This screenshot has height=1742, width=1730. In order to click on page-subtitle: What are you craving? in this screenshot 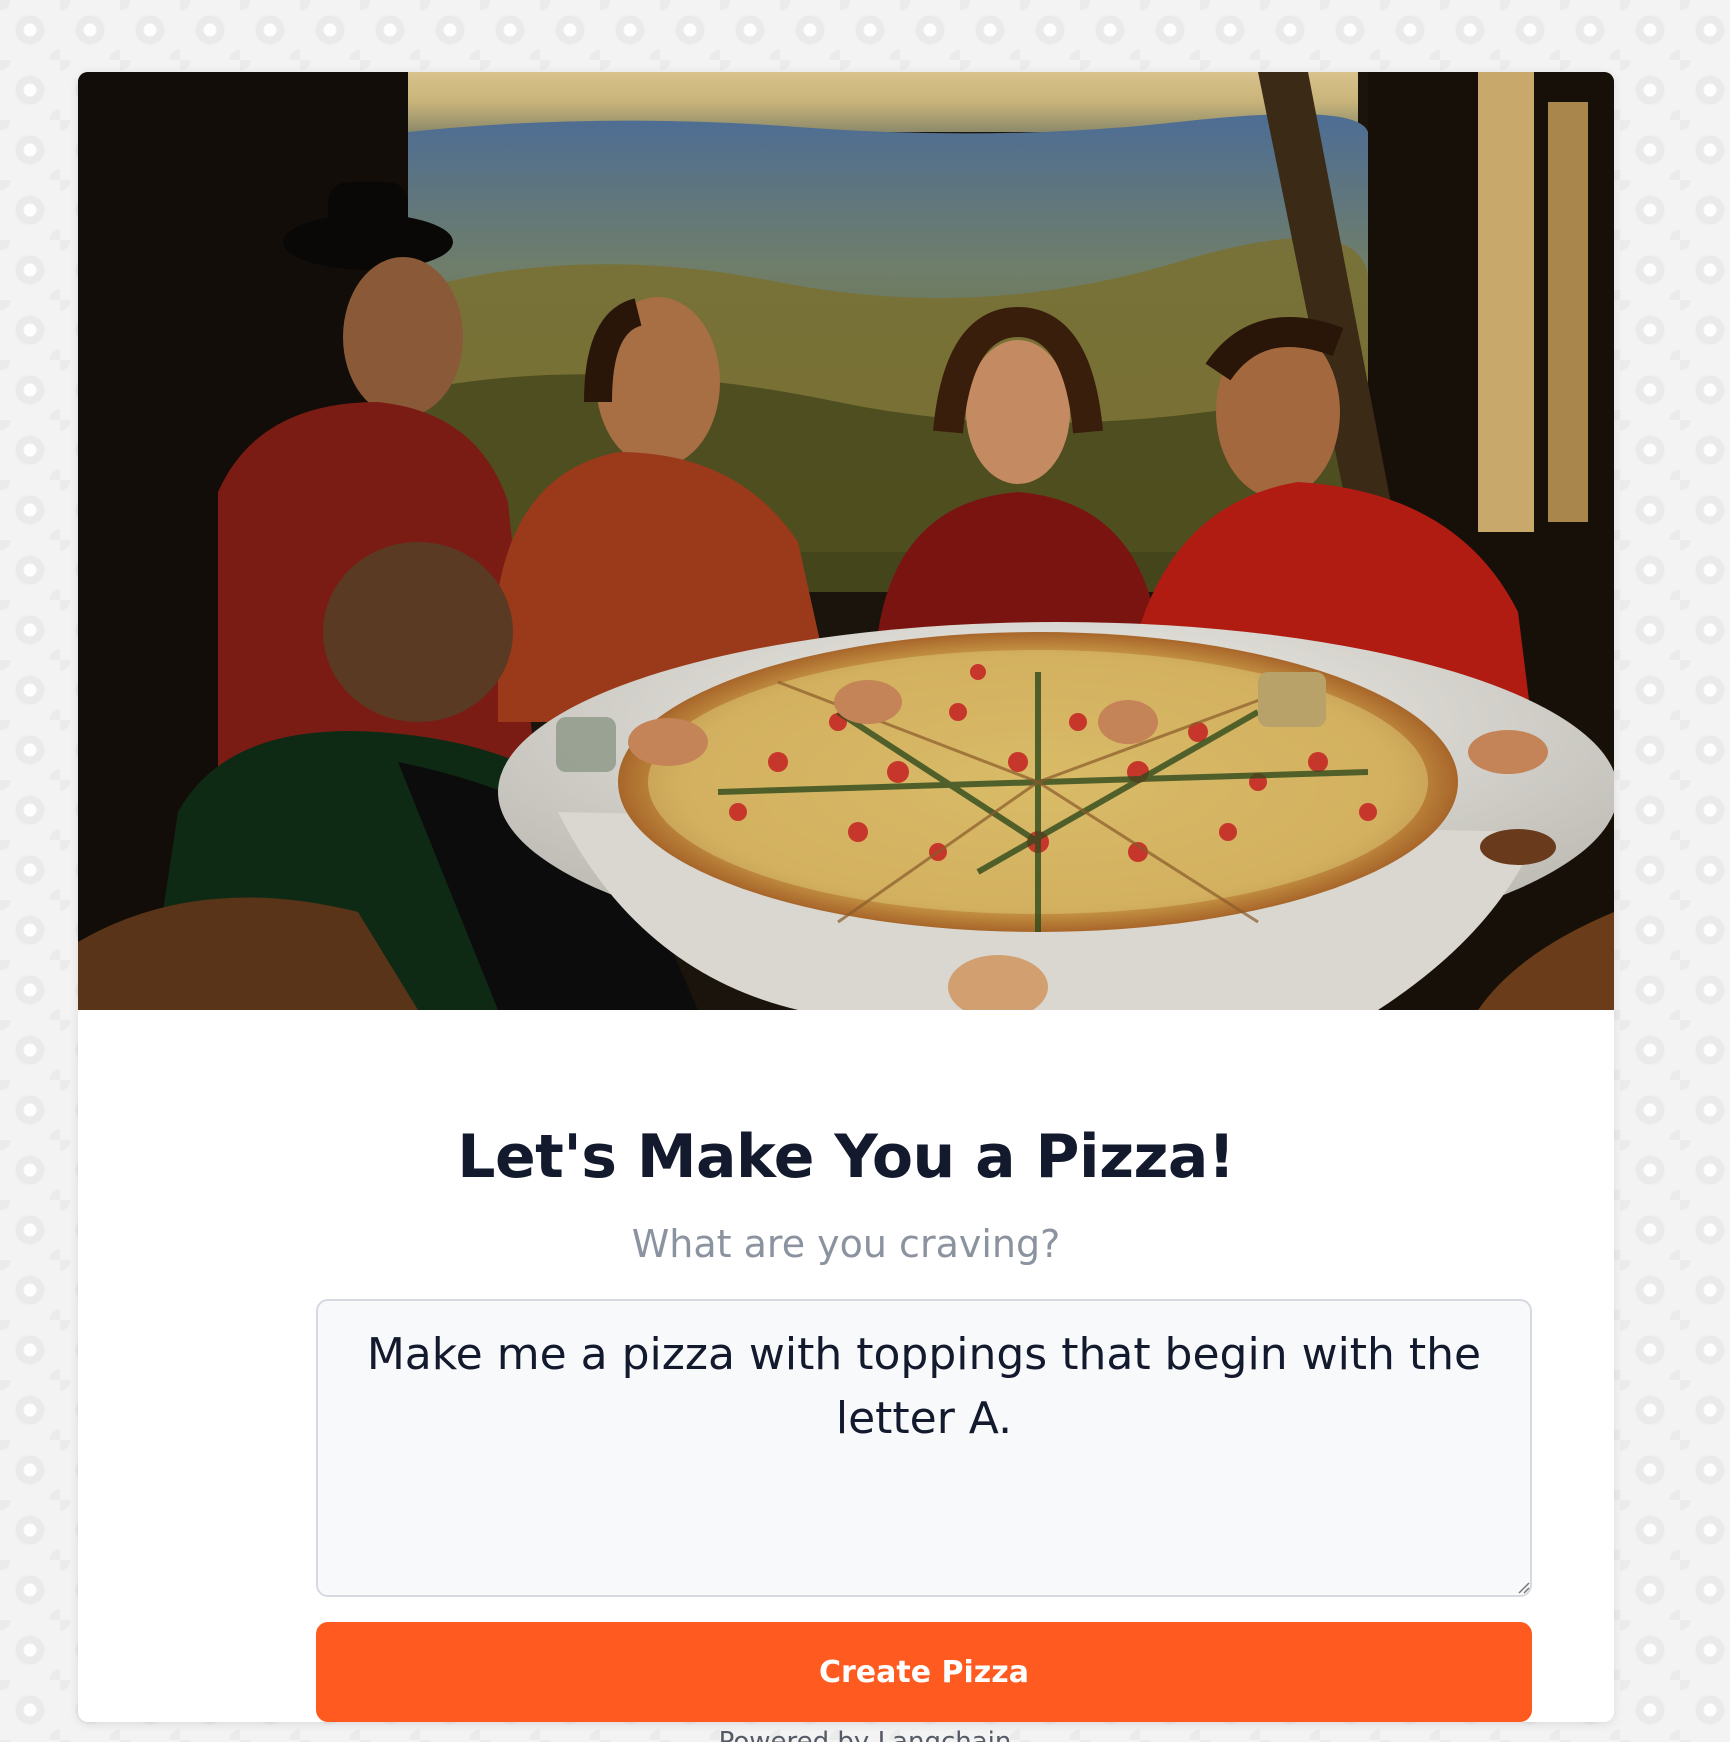, I will do `click(846, 1244)`.